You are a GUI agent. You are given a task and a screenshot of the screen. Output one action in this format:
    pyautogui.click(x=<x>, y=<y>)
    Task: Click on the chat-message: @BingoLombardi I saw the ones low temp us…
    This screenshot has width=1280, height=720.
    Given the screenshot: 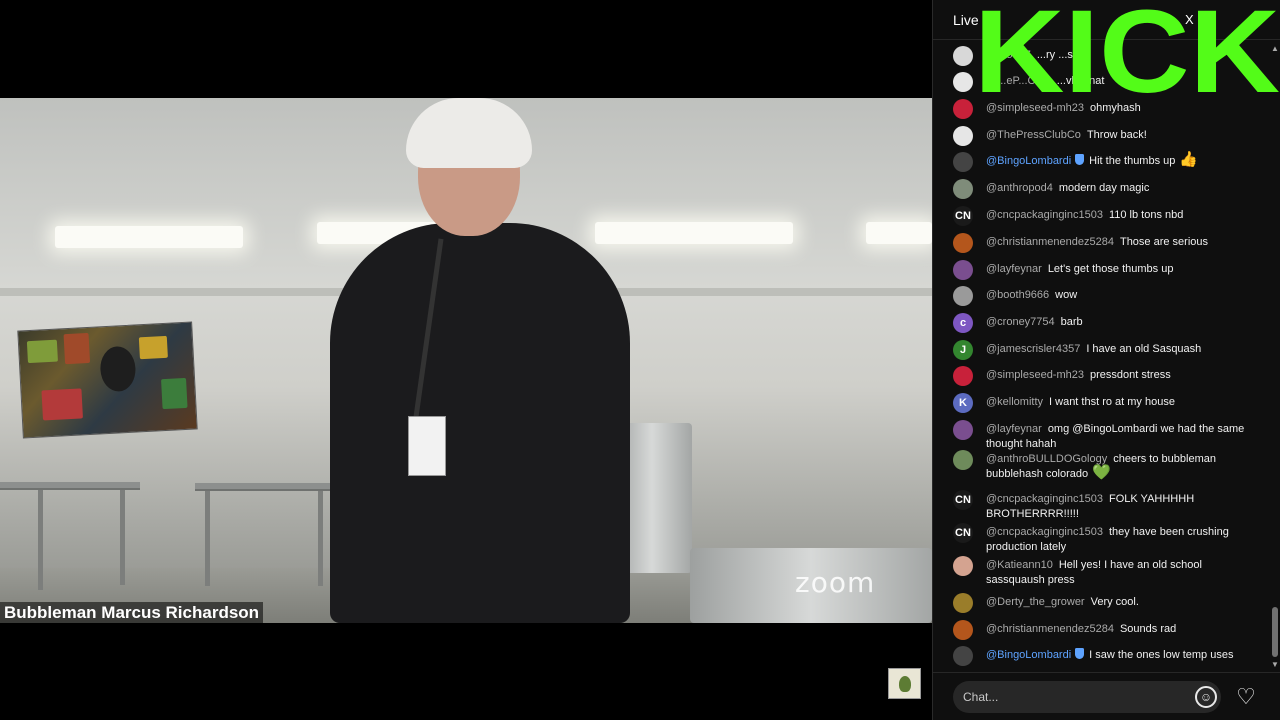 What is the action you would take?
    pyautogui.click(x=1098, y=656)
    